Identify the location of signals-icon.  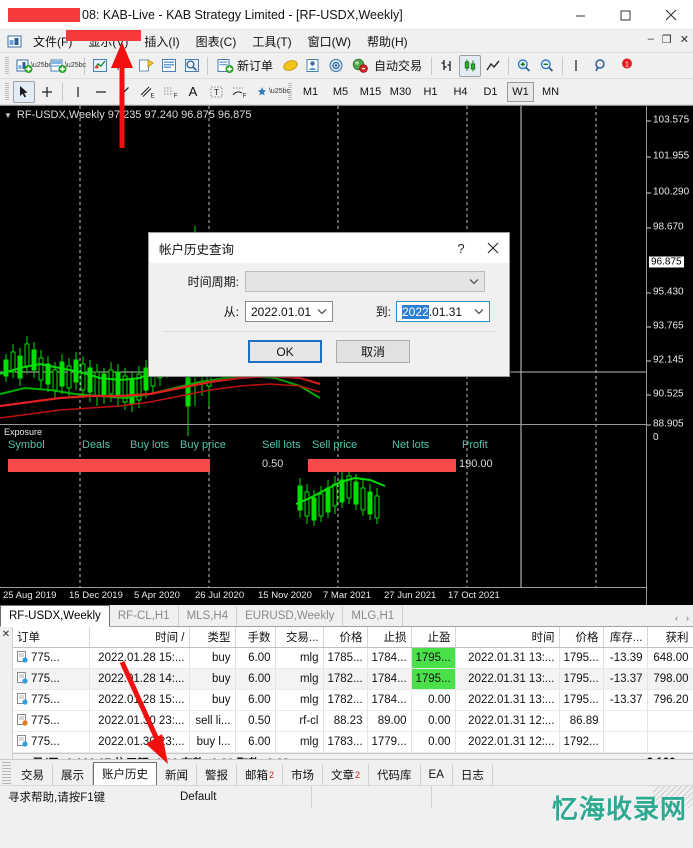
(336, 66).